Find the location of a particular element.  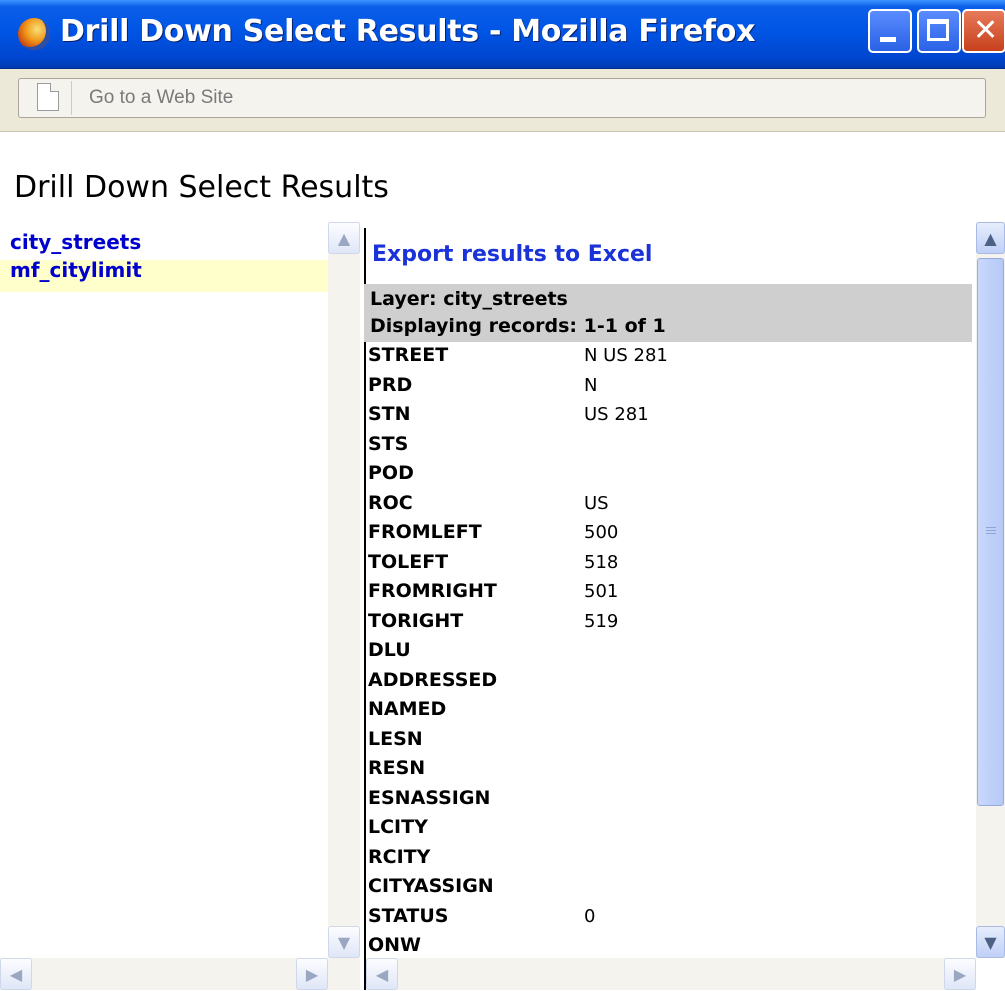

attribute-value: 0 is located at coordinates (590, 916).